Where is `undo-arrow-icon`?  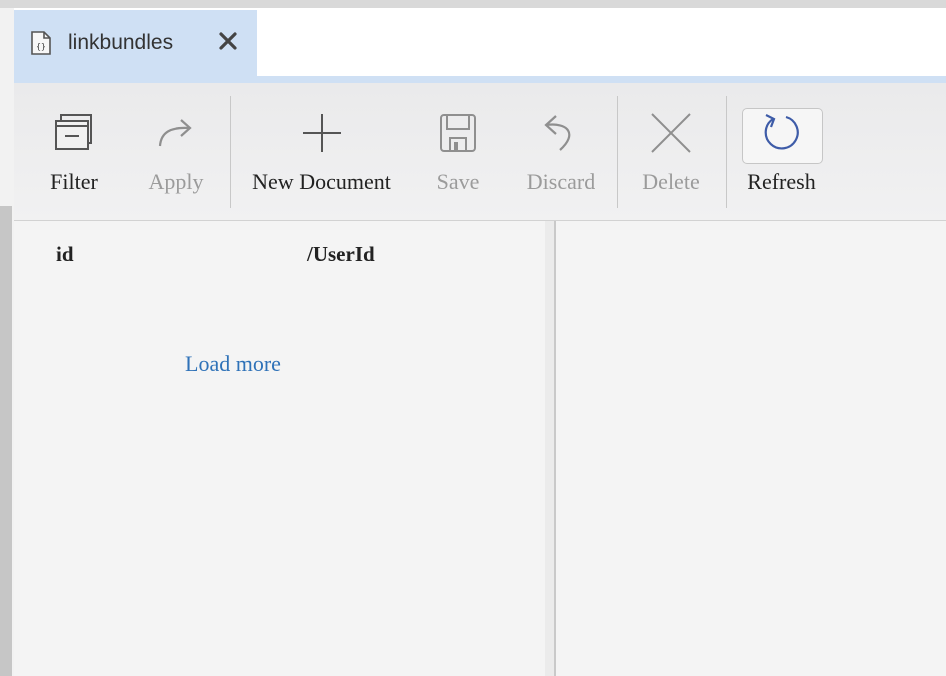 undo-arrow-icon is located at coordinates (561, 133).